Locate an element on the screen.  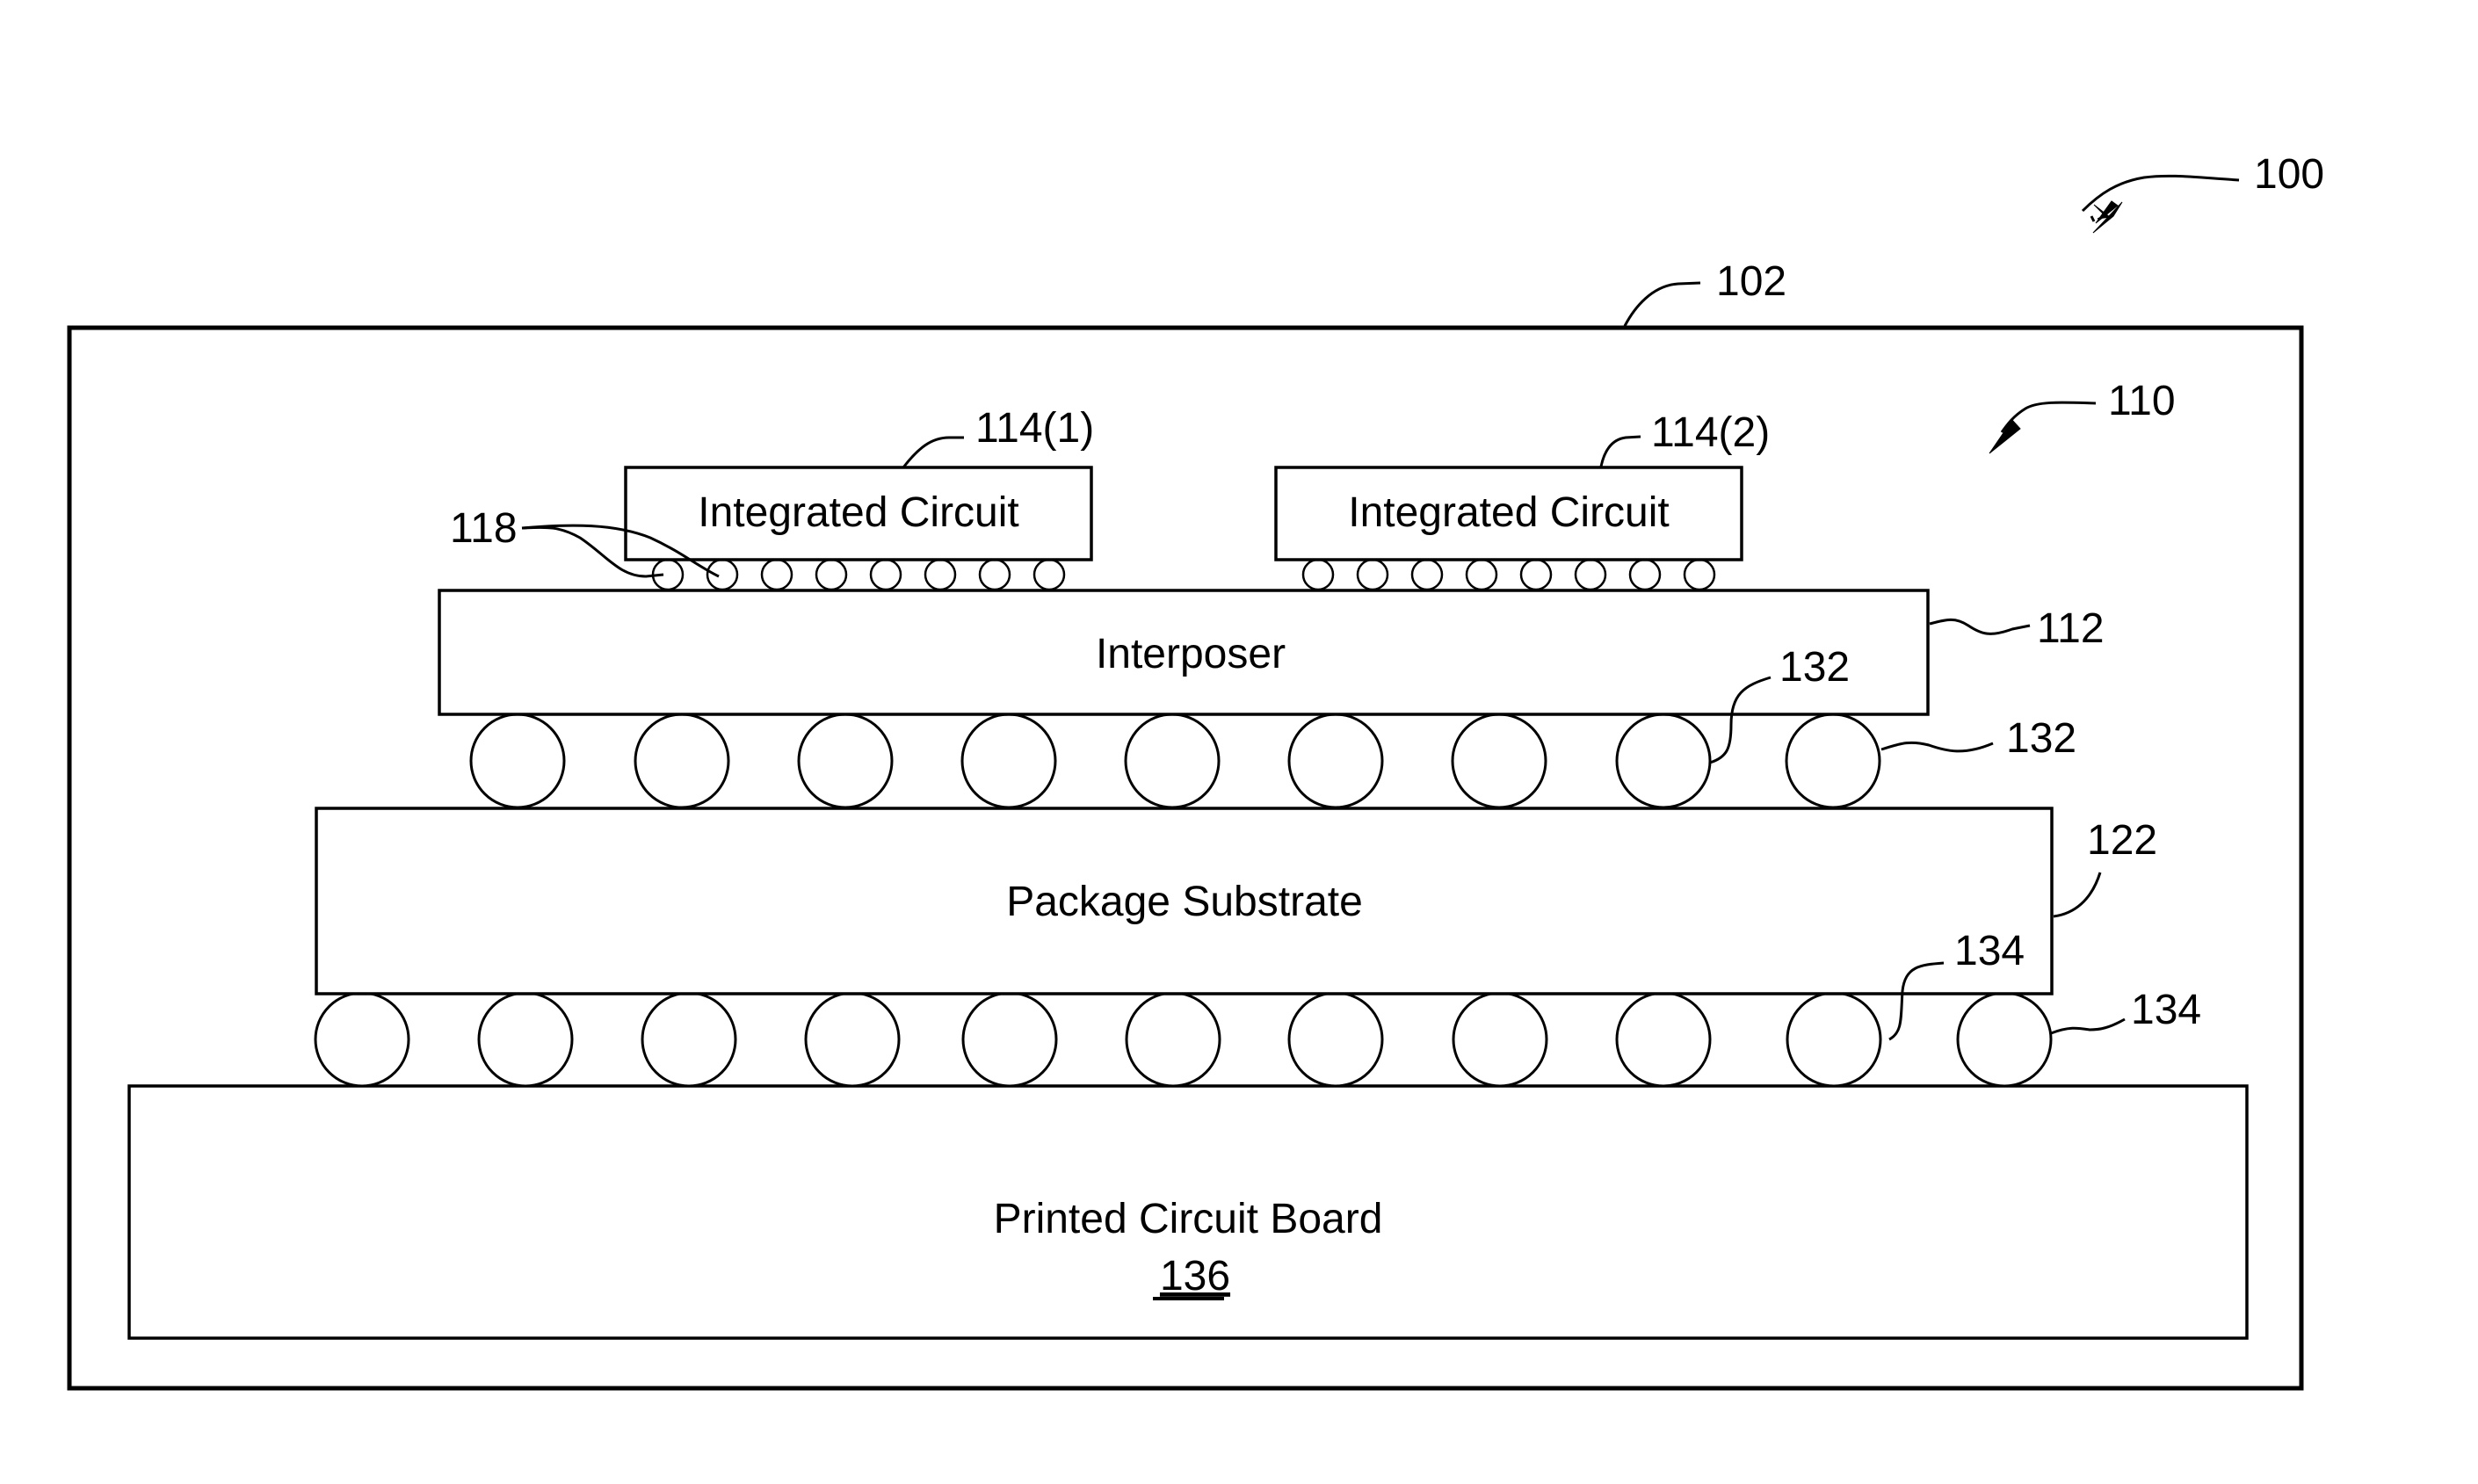
interposer-ball-leader-outer is located at coordinates (1937, 747).